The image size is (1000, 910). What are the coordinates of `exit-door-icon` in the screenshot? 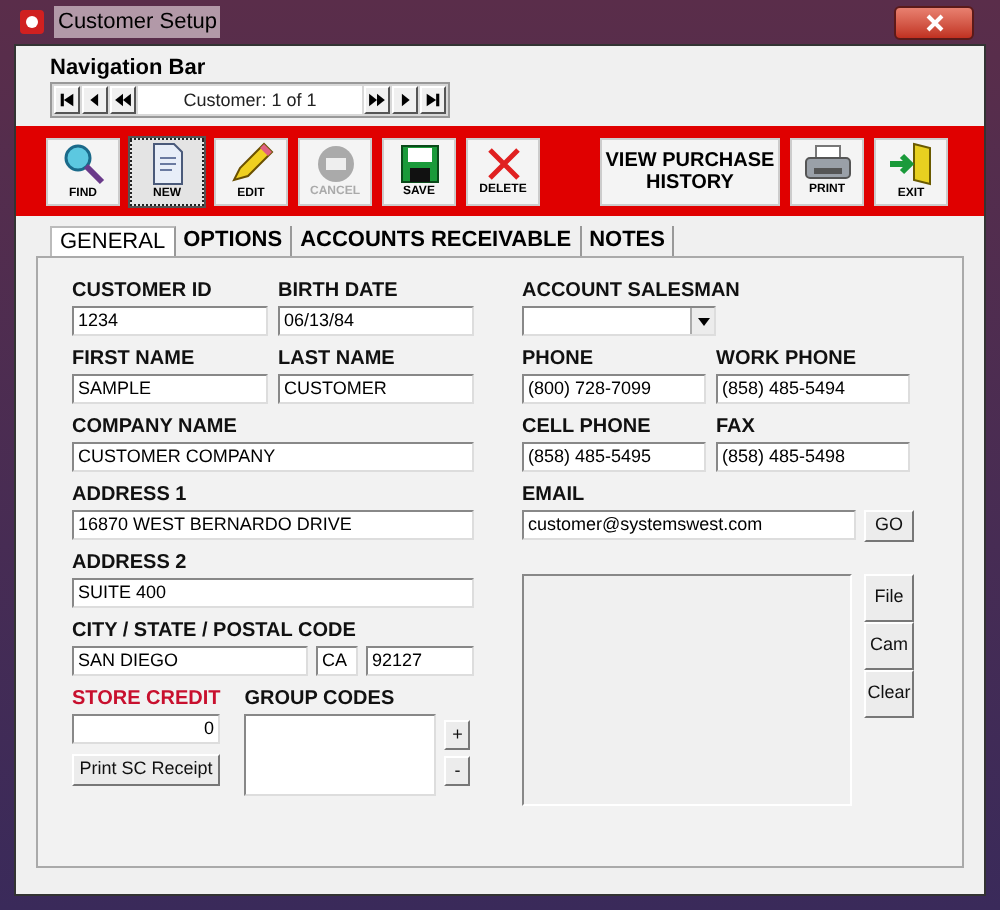 It's located at (911, 164).